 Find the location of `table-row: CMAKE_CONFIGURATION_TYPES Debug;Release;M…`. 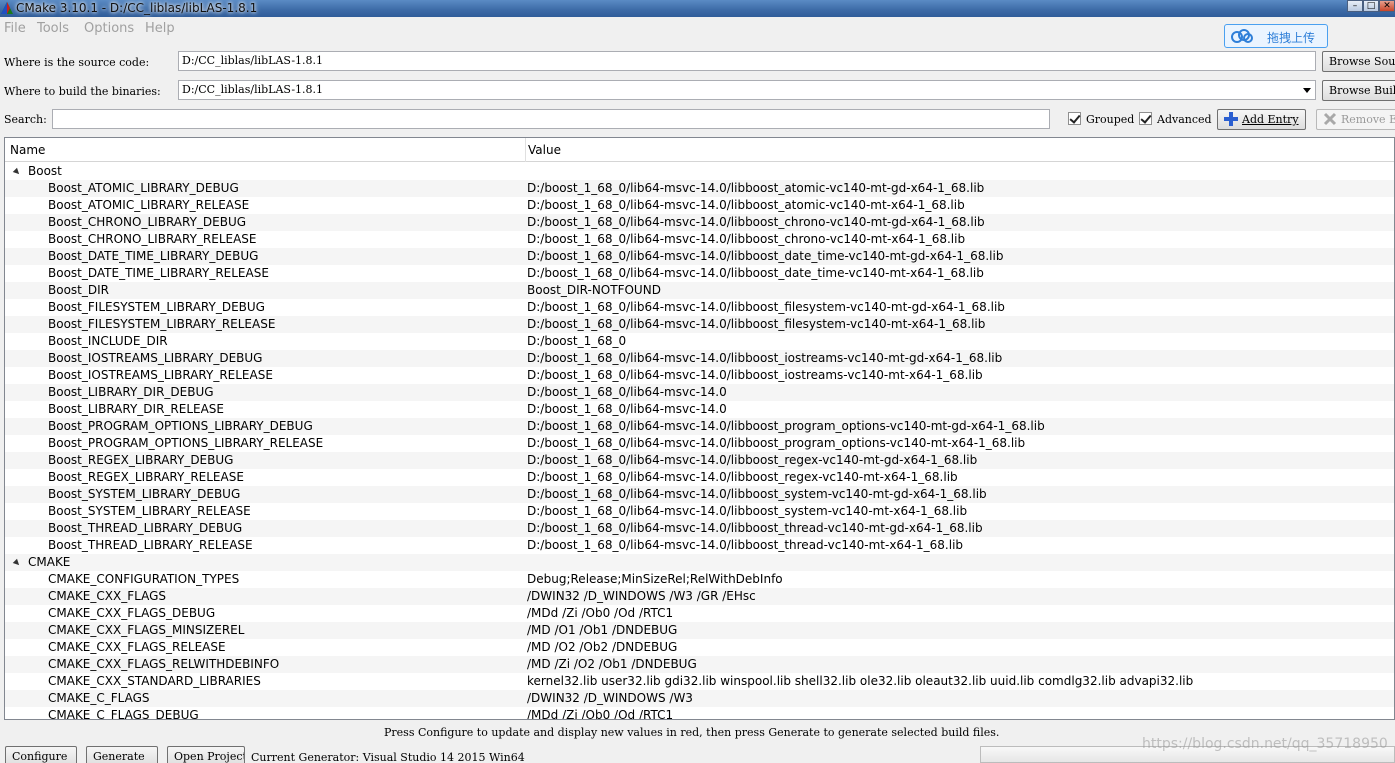

table-row: CMAKE_CONFIGURATION_TYPES Debug;Release;M… is located at coordinates (699, 579).